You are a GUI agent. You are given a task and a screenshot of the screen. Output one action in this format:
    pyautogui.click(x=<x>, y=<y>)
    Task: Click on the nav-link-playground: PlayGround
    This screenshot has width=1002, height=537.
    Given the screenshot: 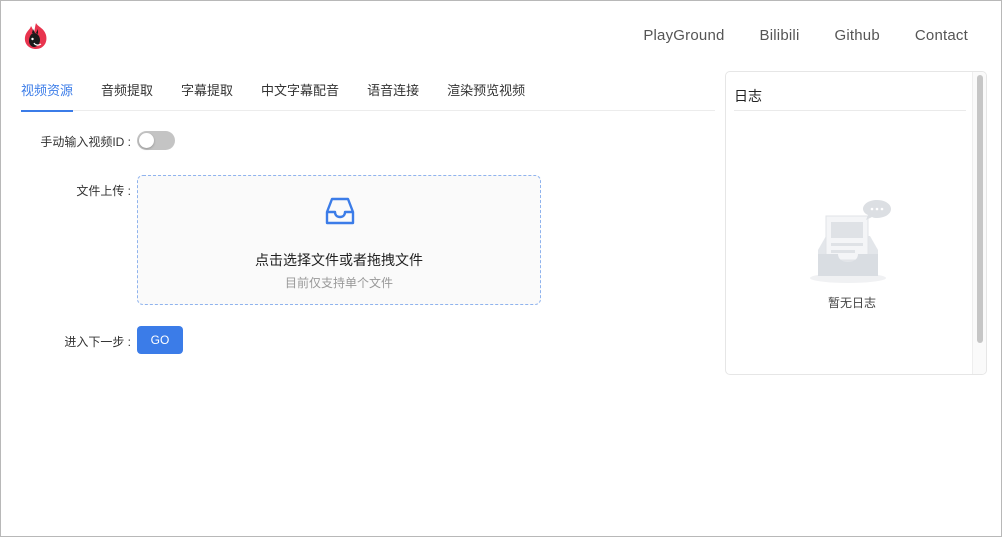 What is the action you would take?
    pyautogui.click(x=683, y=35)
    